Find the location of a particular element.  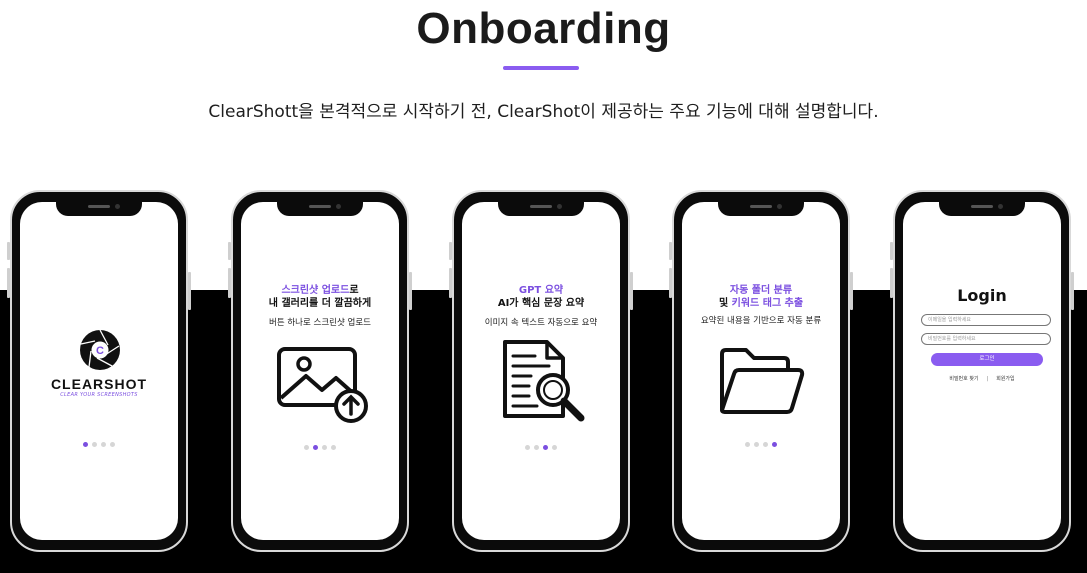

phone-splash: C CLEARSHOT CLEAR YOUR SCREENSHOTS is located at coordinates (99, 371).